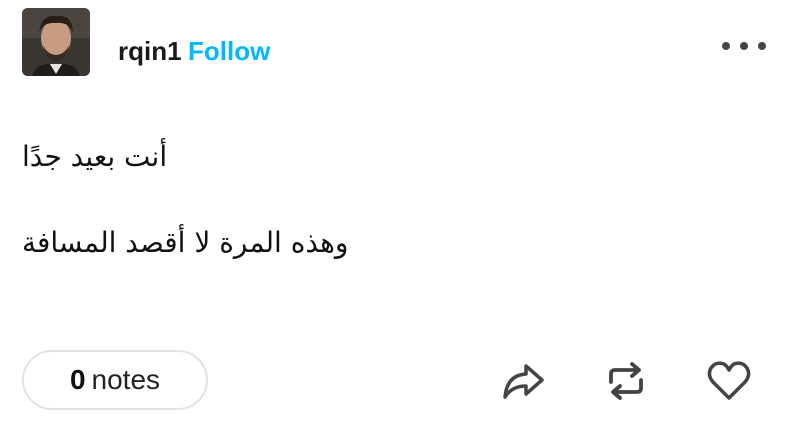 The width and height of the screenshot is (800, 425). I want to click on notes-label: notes, so click(126, 379).